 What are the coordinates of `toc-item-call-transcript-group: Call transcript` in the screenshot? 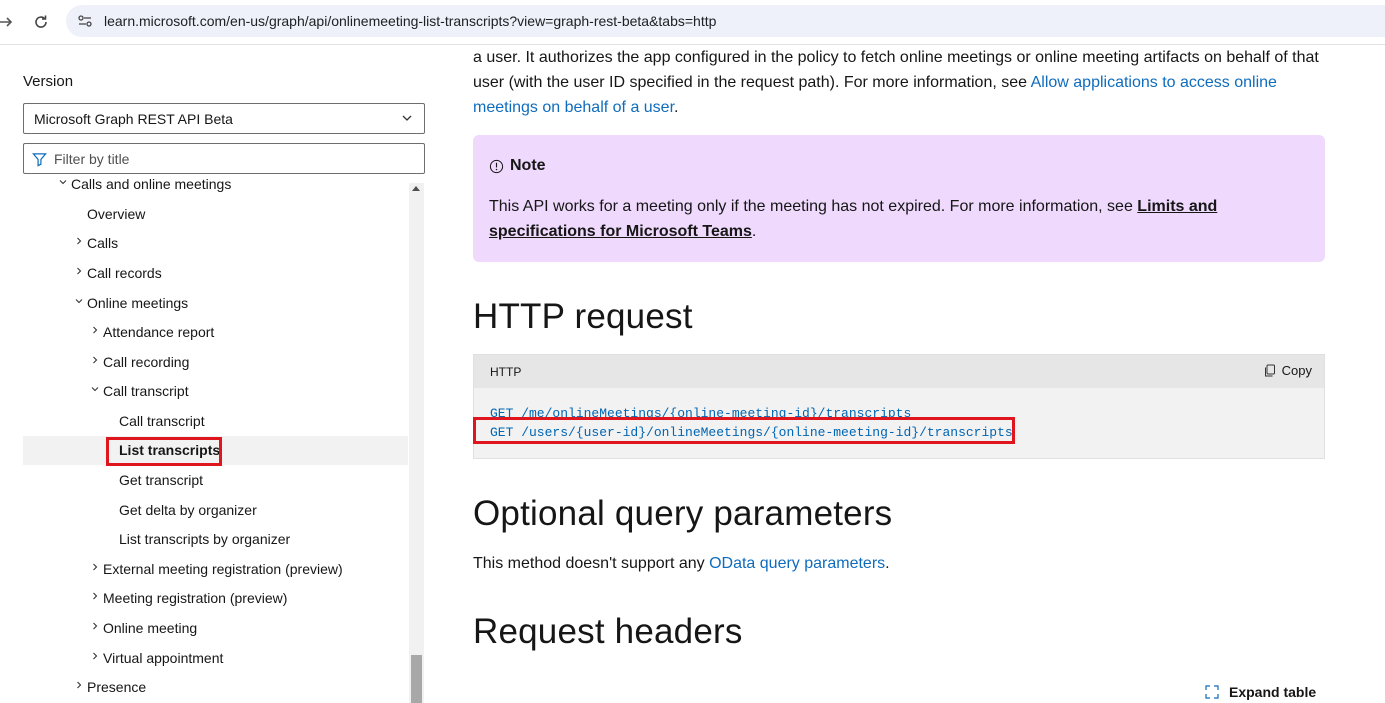 It's located at (215, 391).